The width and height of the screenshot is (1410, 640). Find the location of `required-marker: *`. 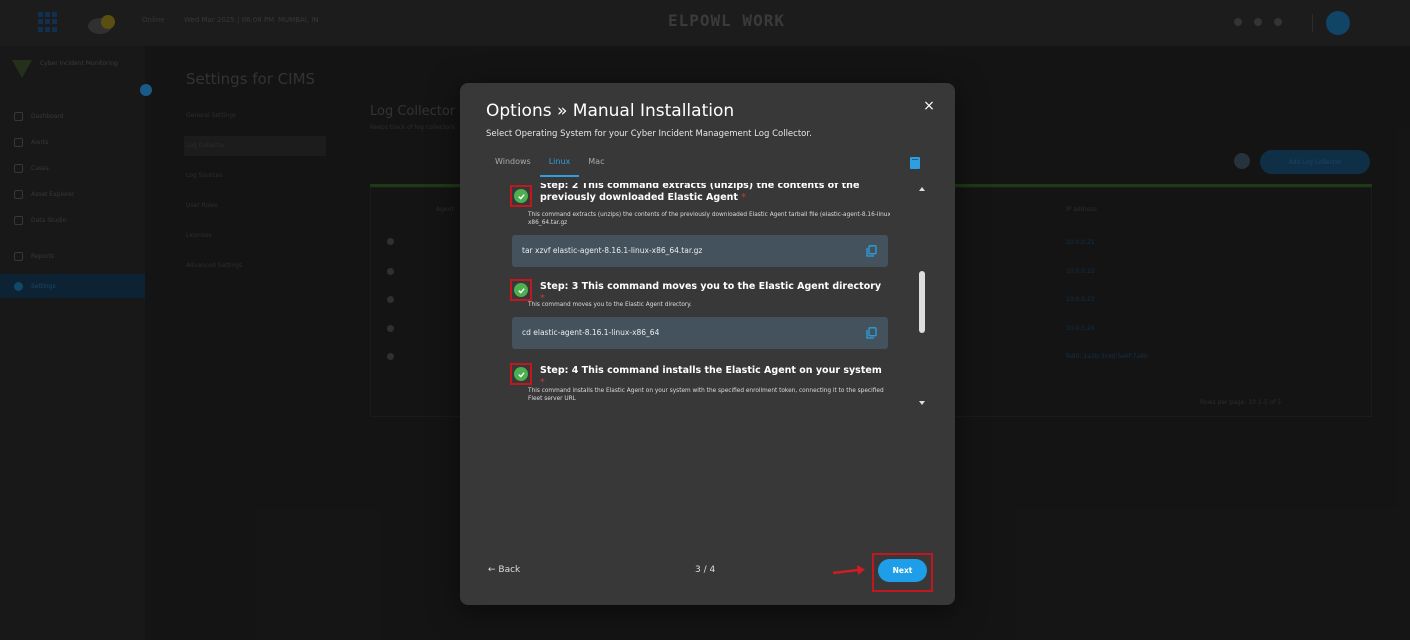

required-marker: * is located at coordinates (743, 197).